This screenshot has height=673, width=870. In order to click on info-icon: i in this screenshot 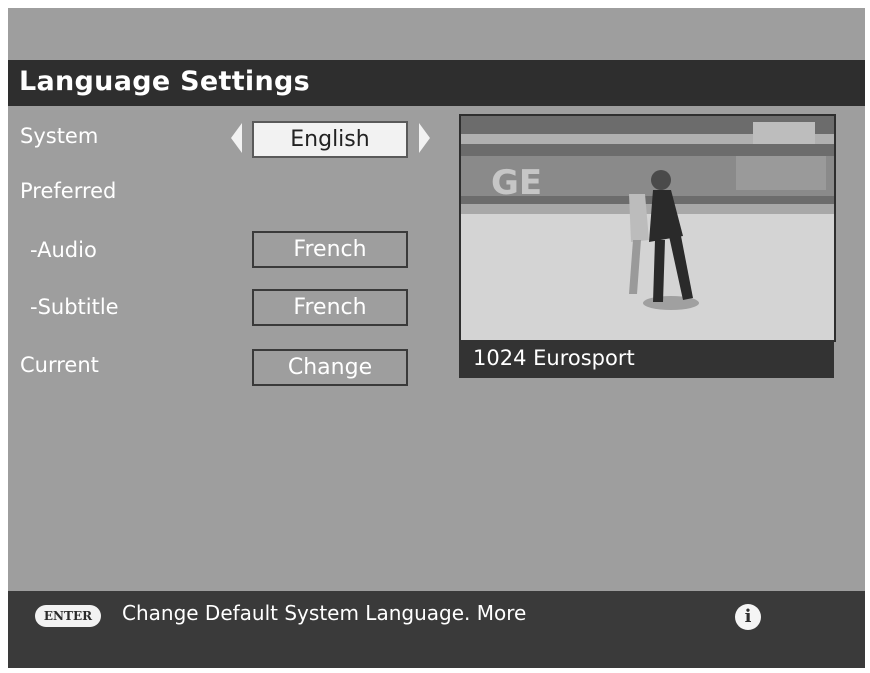, I will do `click(748, 617)`.